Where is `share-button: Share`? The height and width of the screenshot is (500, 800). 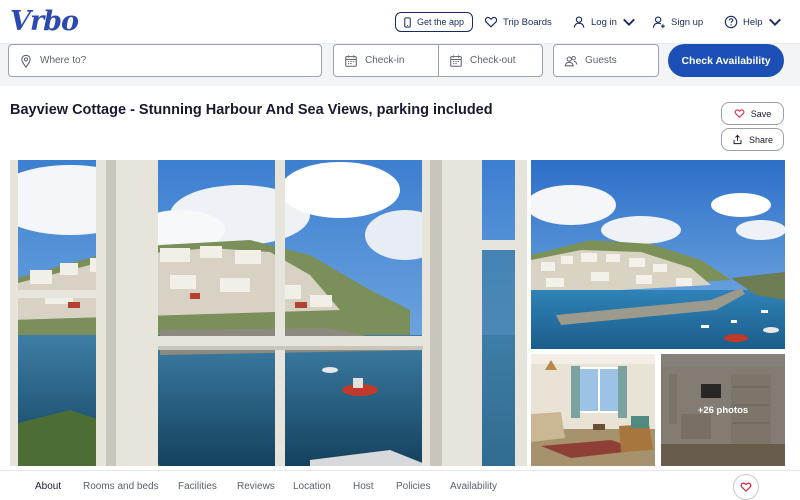
share-button: Share is located at coordinates (752, 139).